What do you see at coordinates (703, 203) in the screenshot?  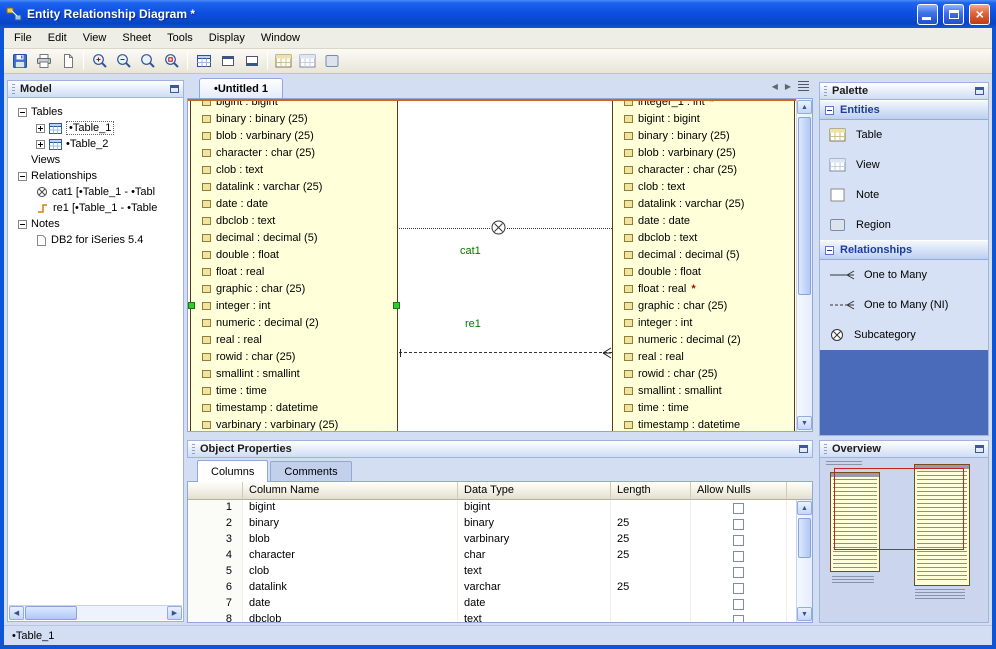 I see `entity-column-row: datalink : varchar (25)` at bounding box center [703, 203].